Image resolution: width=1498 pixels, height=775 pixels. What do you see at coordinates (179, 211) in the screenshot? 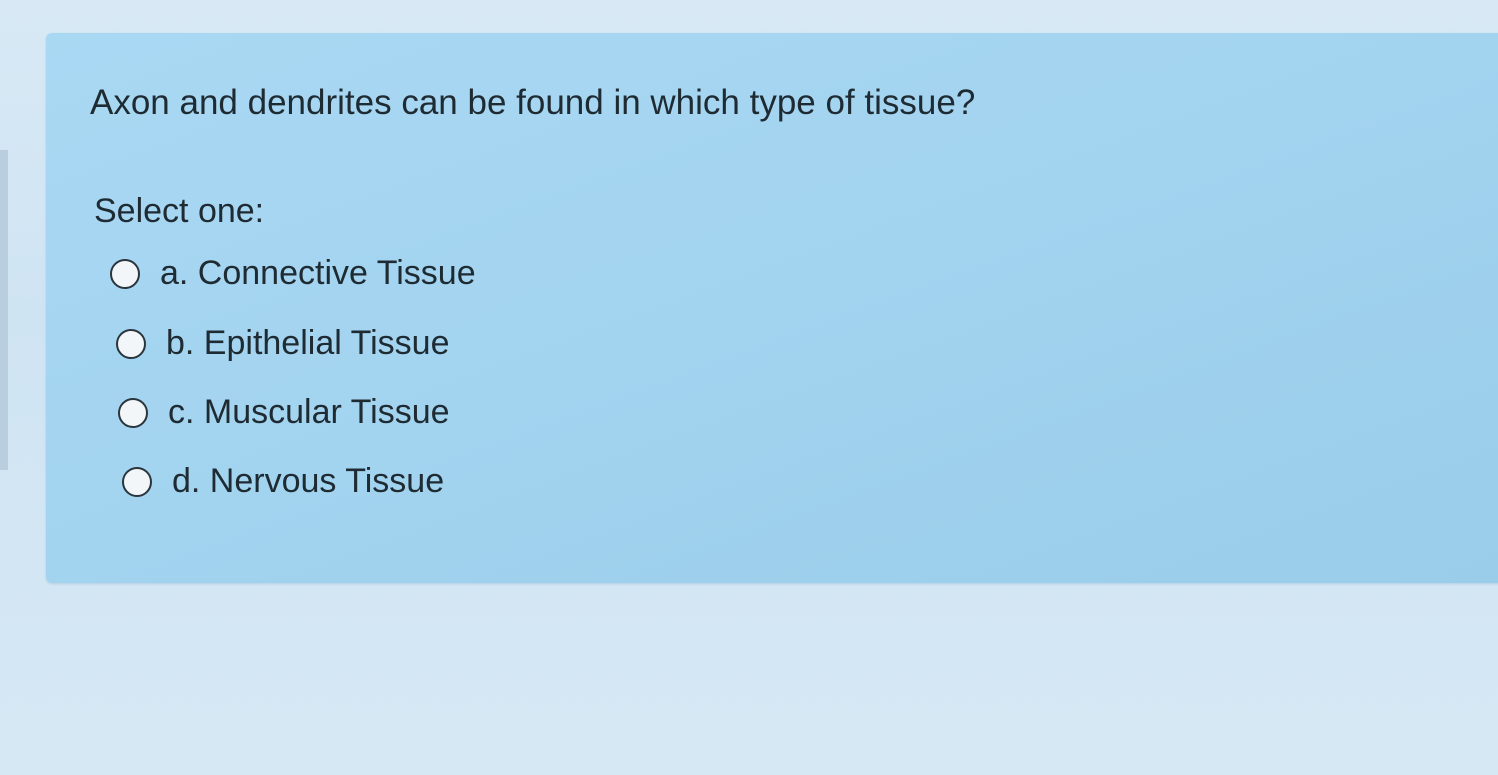
I see `select-one-label: Select one:` at bounding box center [179, 211].